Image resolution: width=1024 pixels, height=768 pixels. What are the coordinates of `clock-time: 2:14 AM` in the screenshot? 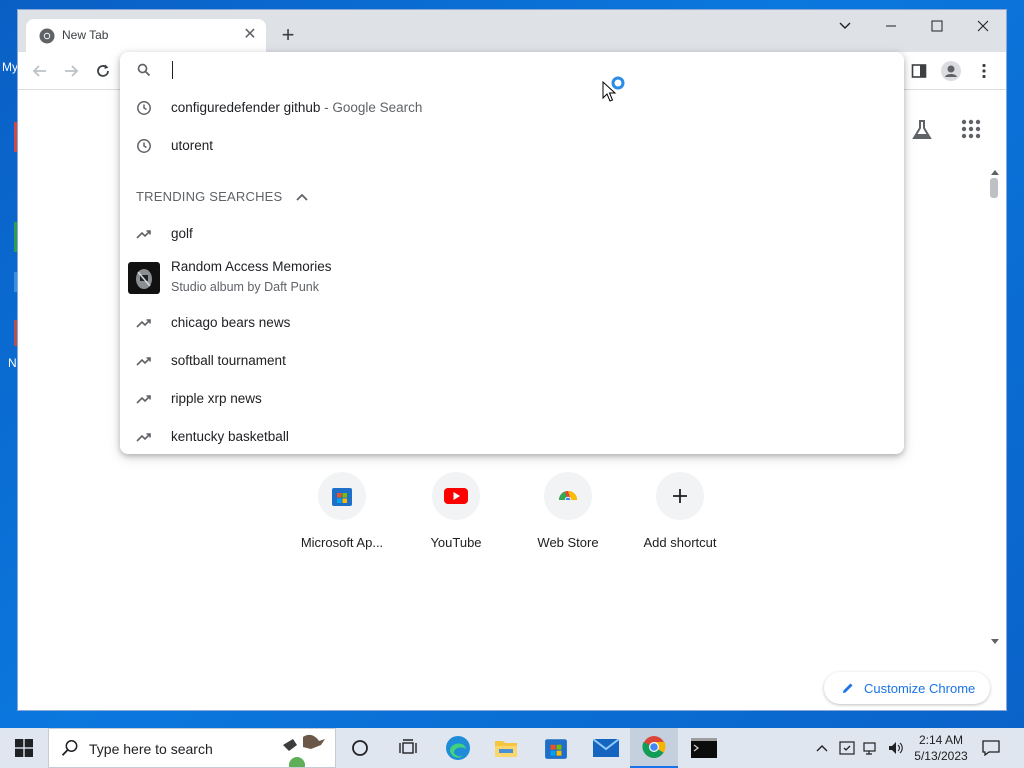 It's located at (941, 740).